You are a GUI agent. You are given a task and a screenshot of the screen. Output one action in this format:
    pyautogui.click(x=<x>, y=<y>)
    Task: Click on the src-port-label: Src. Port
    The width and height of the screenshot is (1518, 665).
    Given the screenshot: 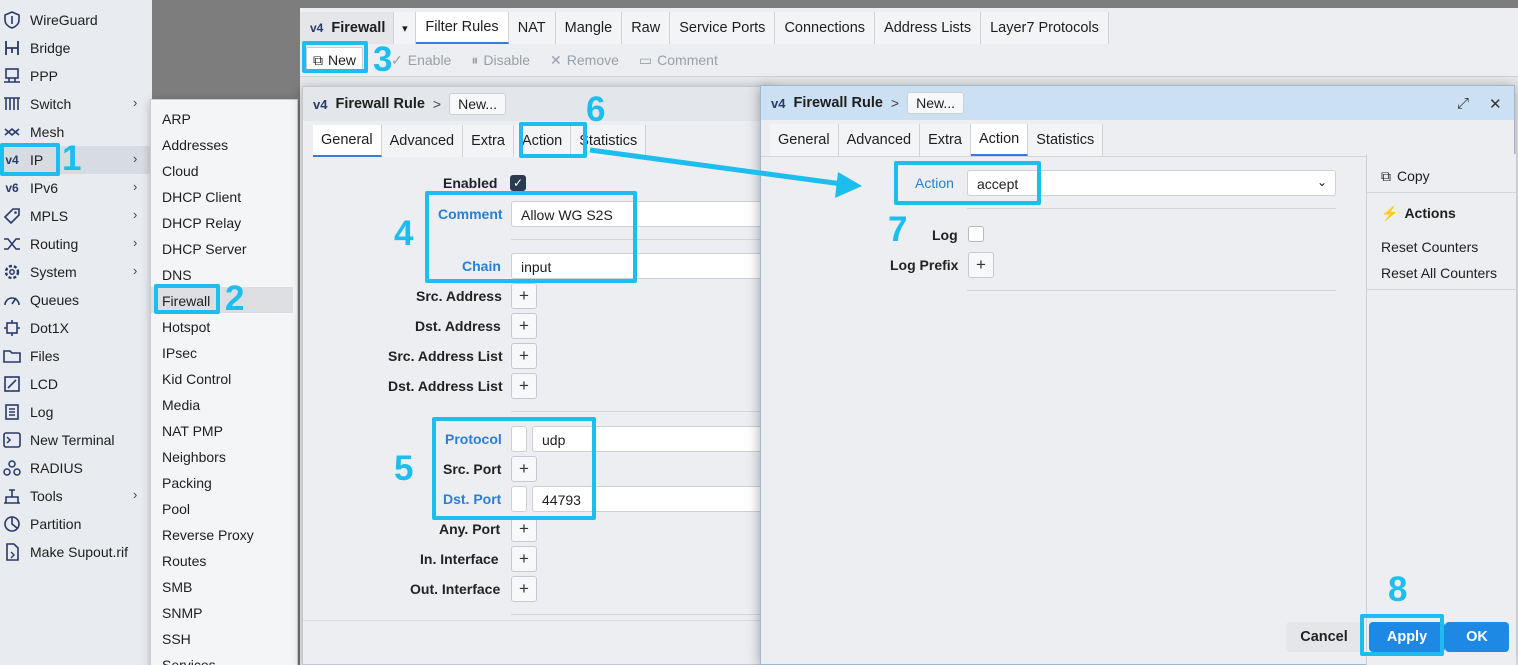 What is the action you would take?
    pyautogui.click(x=472, y=469)
    